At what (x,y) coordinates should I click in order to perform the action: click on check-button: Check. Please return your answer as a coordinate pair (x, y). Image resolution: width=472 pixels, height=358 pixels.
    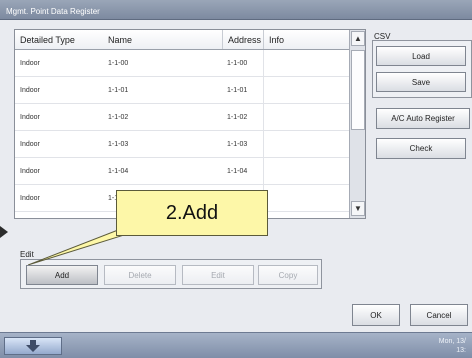
    Looking at the image, I should click on (421, 148).